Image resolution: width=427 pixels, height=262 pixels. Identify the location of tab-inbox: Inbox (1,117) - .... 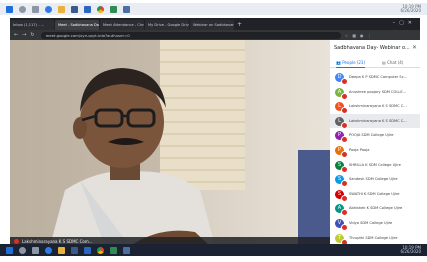
(32, 25).